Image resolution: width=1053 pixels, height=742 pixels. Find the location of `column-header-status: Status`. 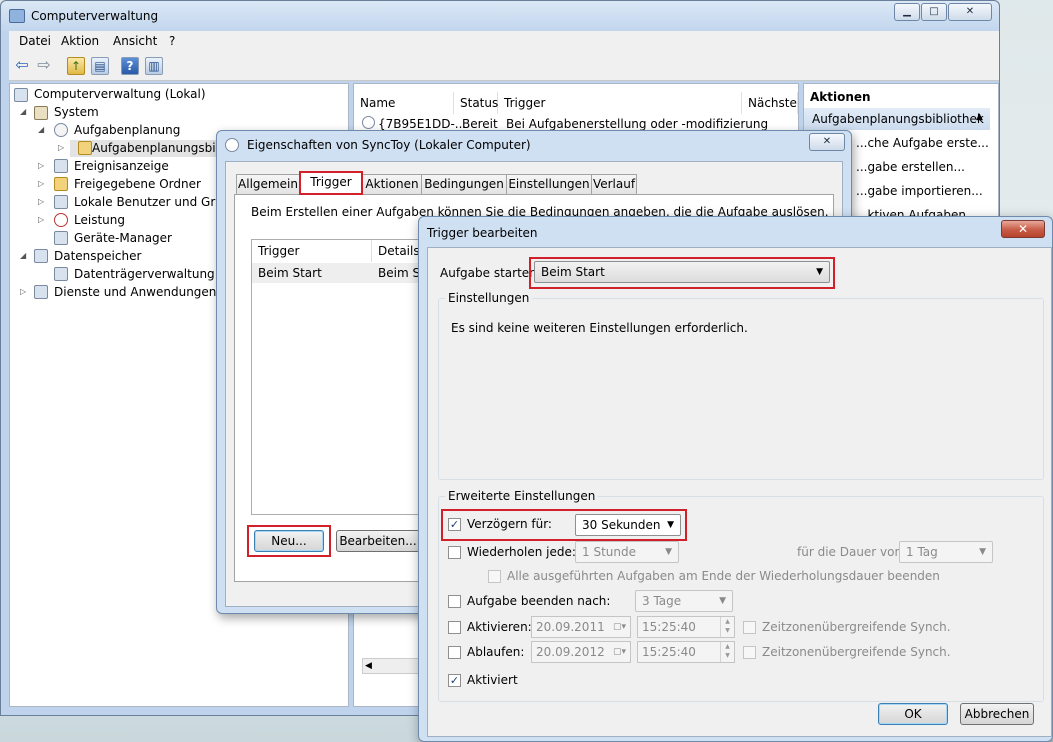

column-header-status: Status is located at coordinates (476, 103).